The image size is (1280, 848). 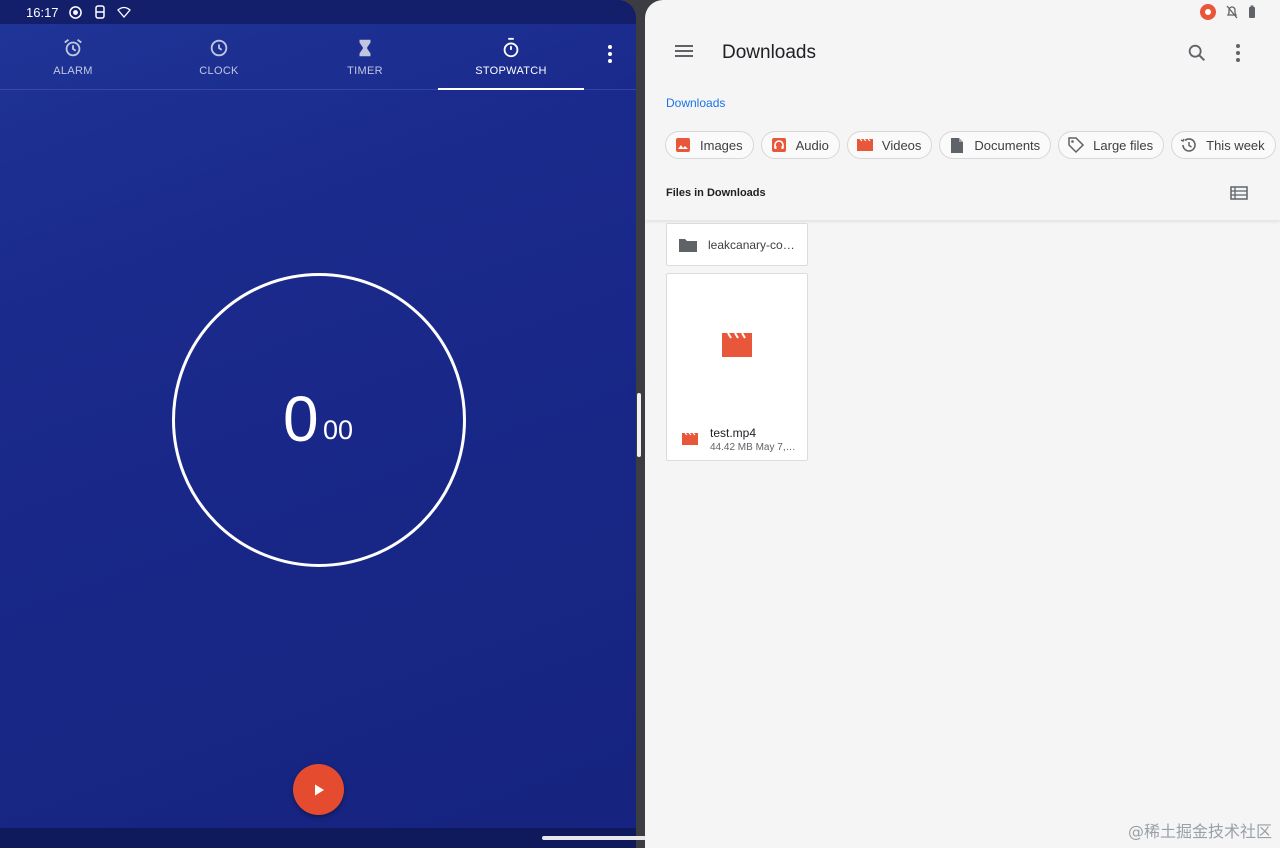 I want to click on clock-icon, so click(x=219, y=48).